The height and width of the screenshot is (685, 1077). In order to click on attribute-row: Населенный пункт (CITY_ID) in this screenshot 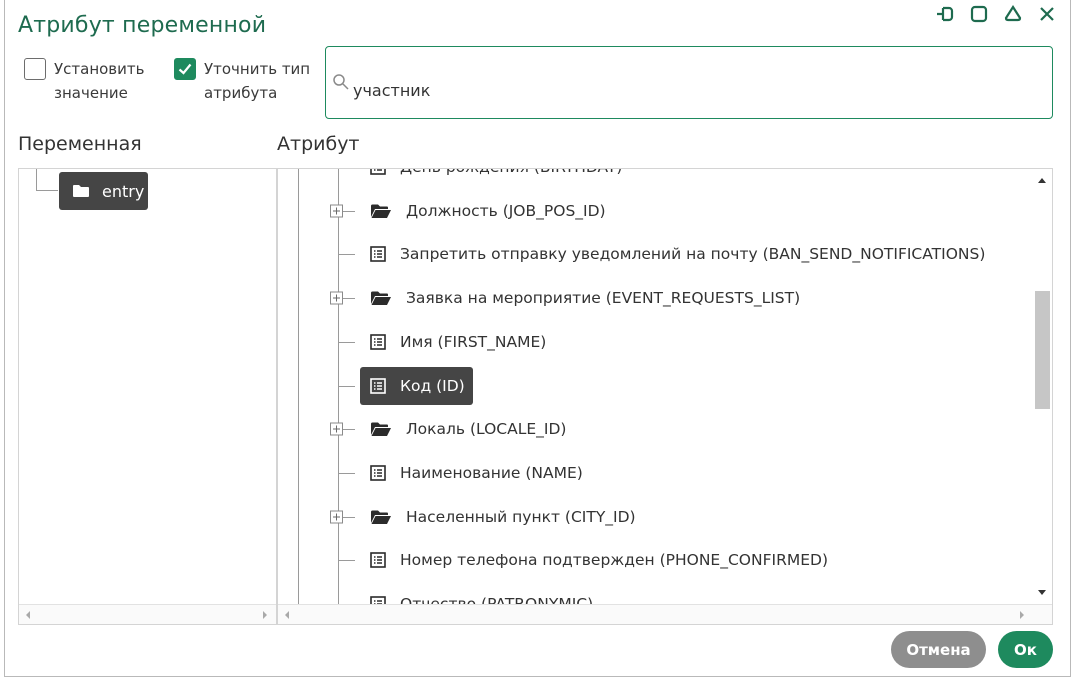, I will do `click(655, 517)`.